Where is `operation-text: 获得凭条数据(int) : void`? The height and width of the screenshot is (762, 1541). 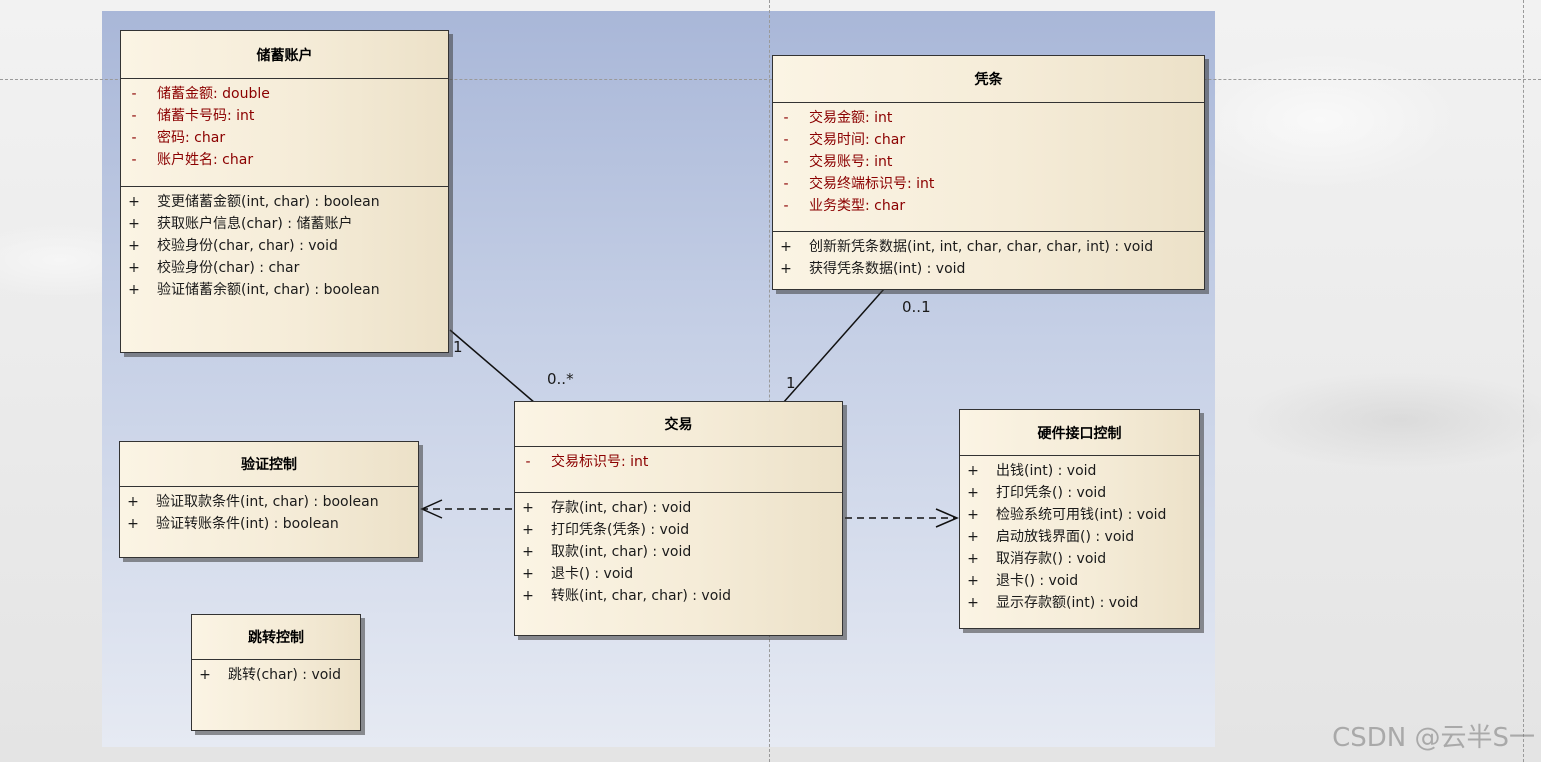 operation-text: 获得凭条数据(int) : void is located at coordinates (887, 269).